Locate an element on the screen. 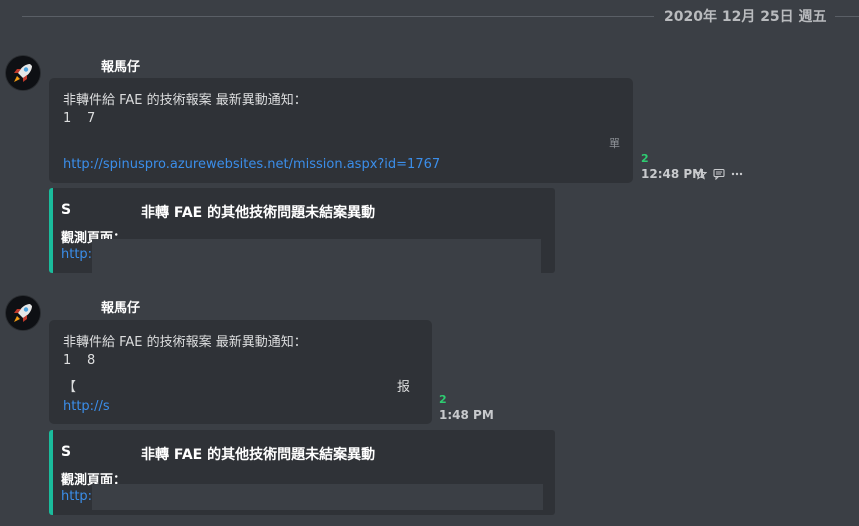  message-bracket: 【 is located at coordinates (70, 387).